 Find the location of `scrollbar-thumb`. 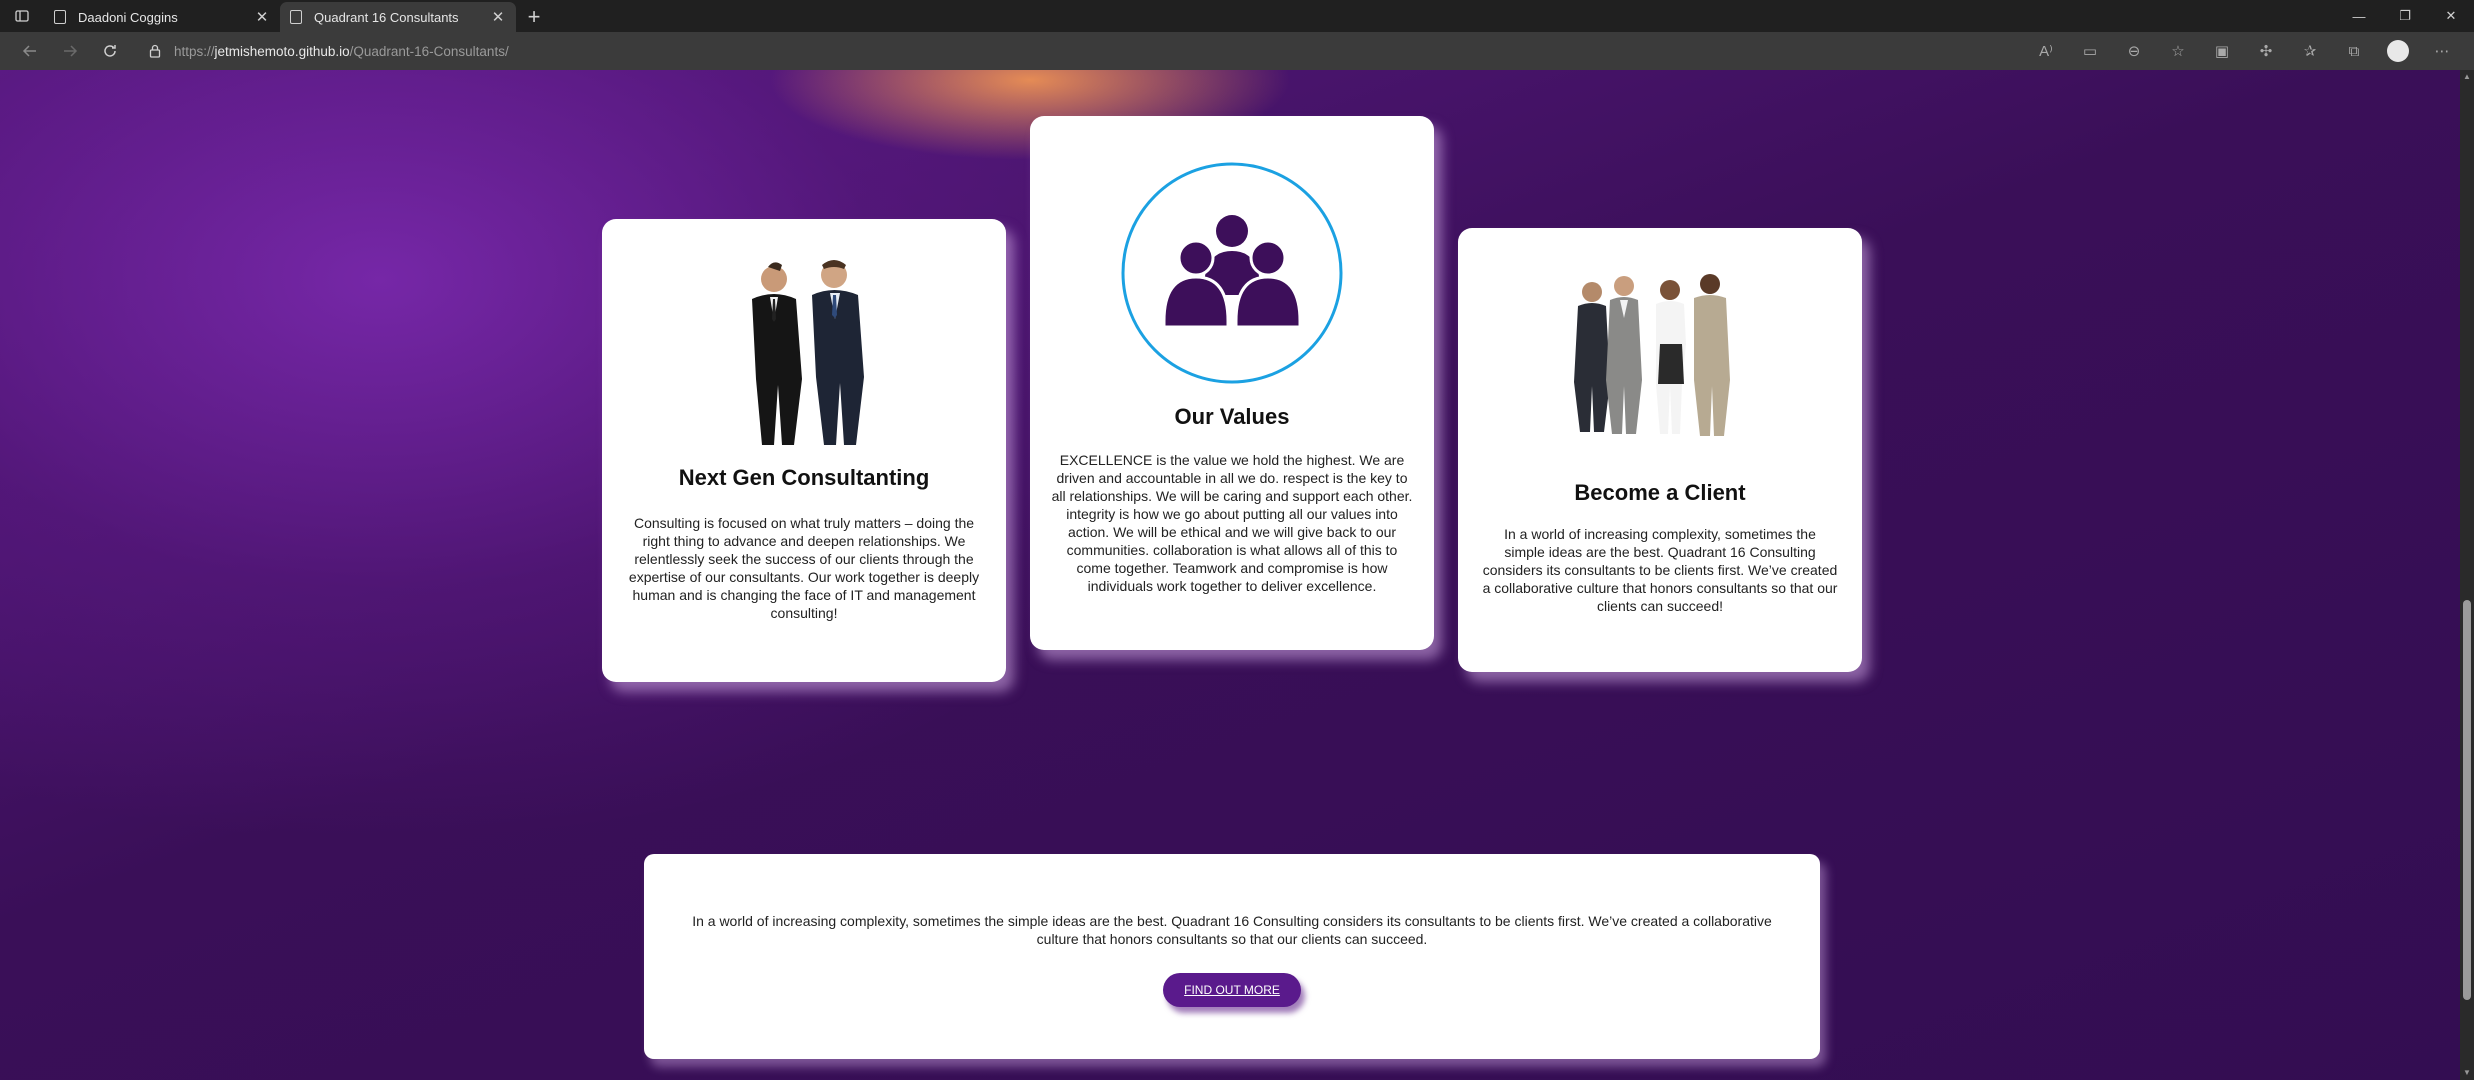

scrollbar-thumb is located at coordinates (2467, 800).